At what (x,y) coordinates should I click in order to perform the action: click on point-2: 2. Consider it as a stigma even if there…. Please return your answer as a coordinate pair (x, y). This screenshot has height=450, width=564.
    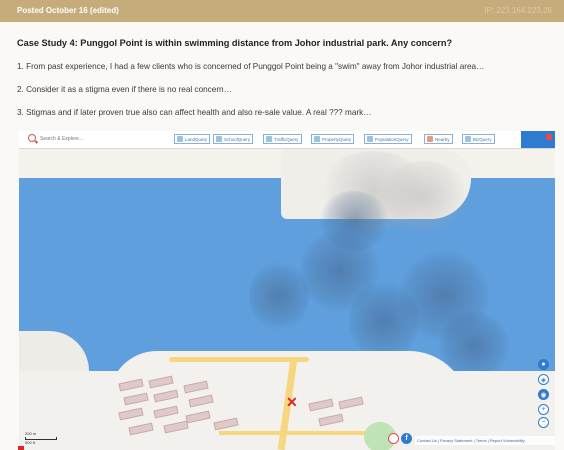
    Looking at the image, I should click on (124, 89).